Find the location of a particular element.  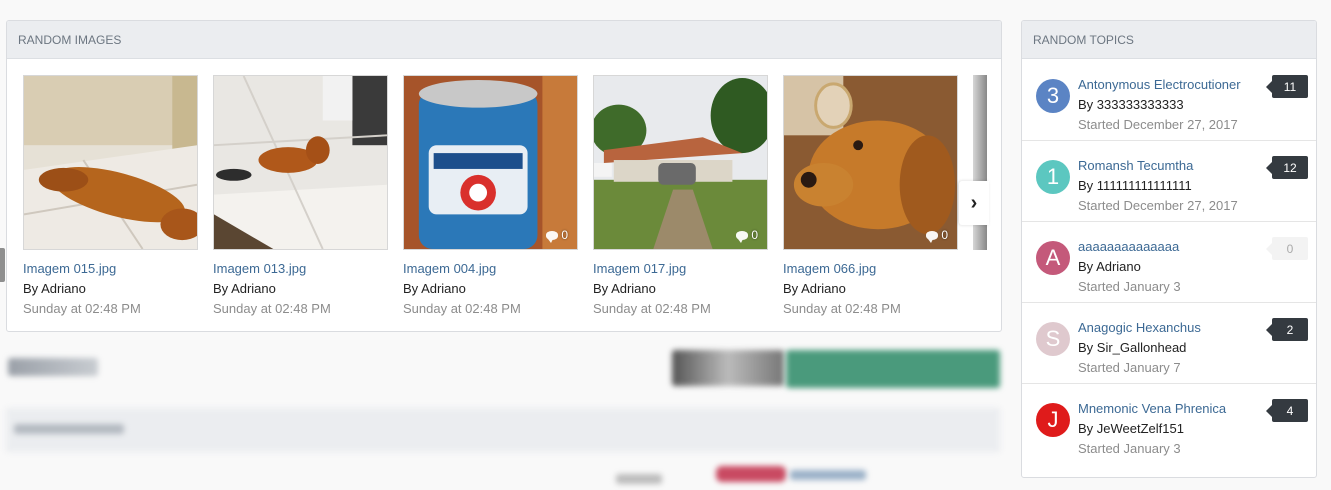

side-handle is located at coordinates (2, 265).